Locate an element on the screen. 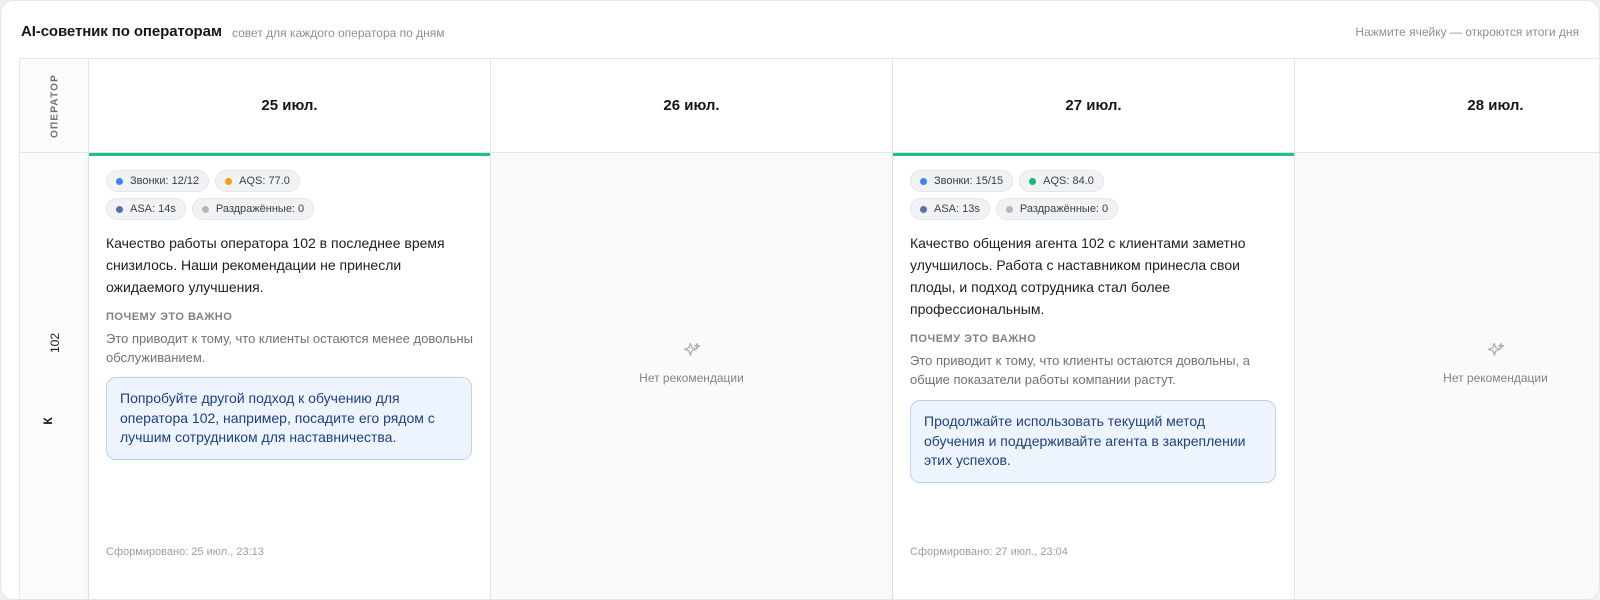  day-header: 26 июл. is located at coordinates (692, 106).